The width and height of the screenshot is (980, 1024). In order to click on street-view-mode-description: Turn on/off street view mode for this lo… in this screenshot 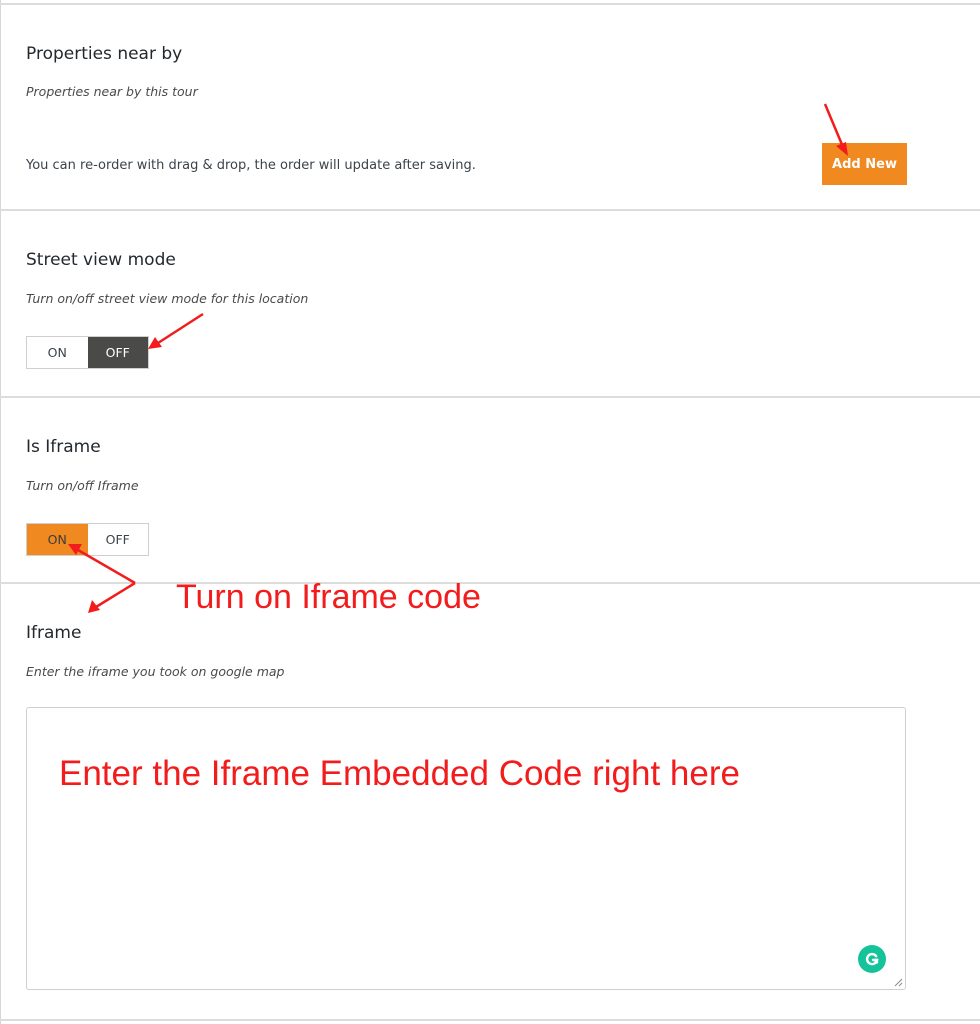, I will do `click(167, 298)`.